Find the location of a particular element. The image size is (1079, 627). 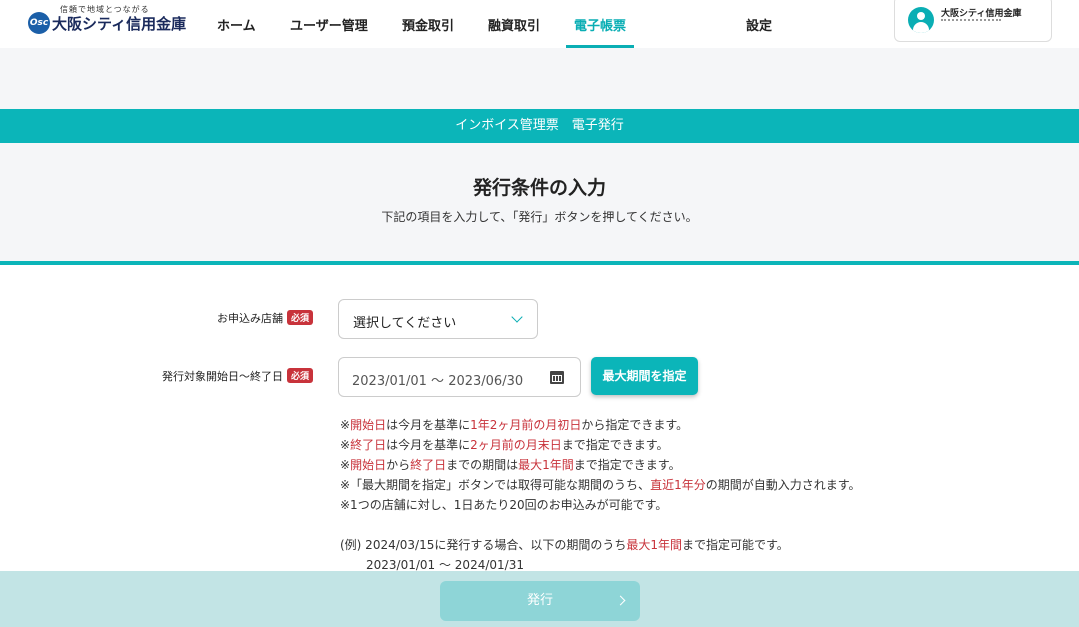

issue-submit-button: 発行 is located at coordinates (540, 601).